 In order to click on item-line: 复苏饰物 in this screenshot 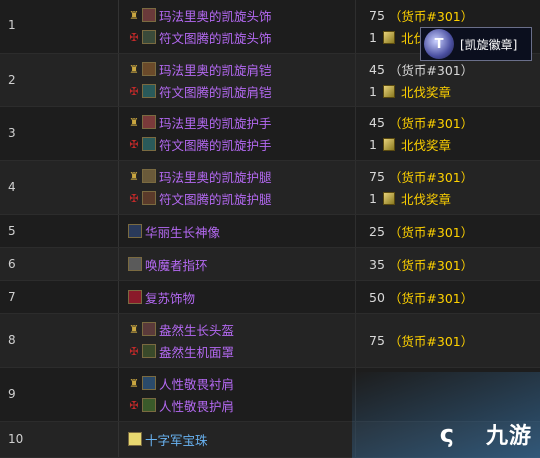, I will do `click(161, 297)`.